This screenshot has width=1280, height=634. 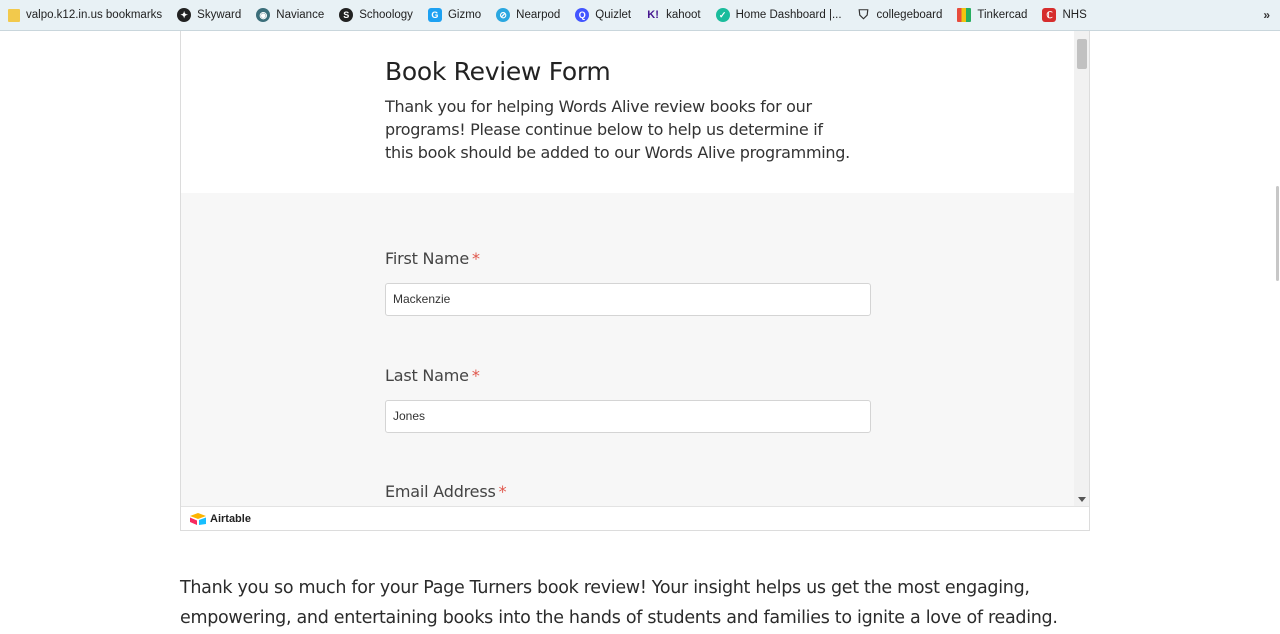 I want to click on last-name-label-text: Last Name, so click(x=427, y=375).